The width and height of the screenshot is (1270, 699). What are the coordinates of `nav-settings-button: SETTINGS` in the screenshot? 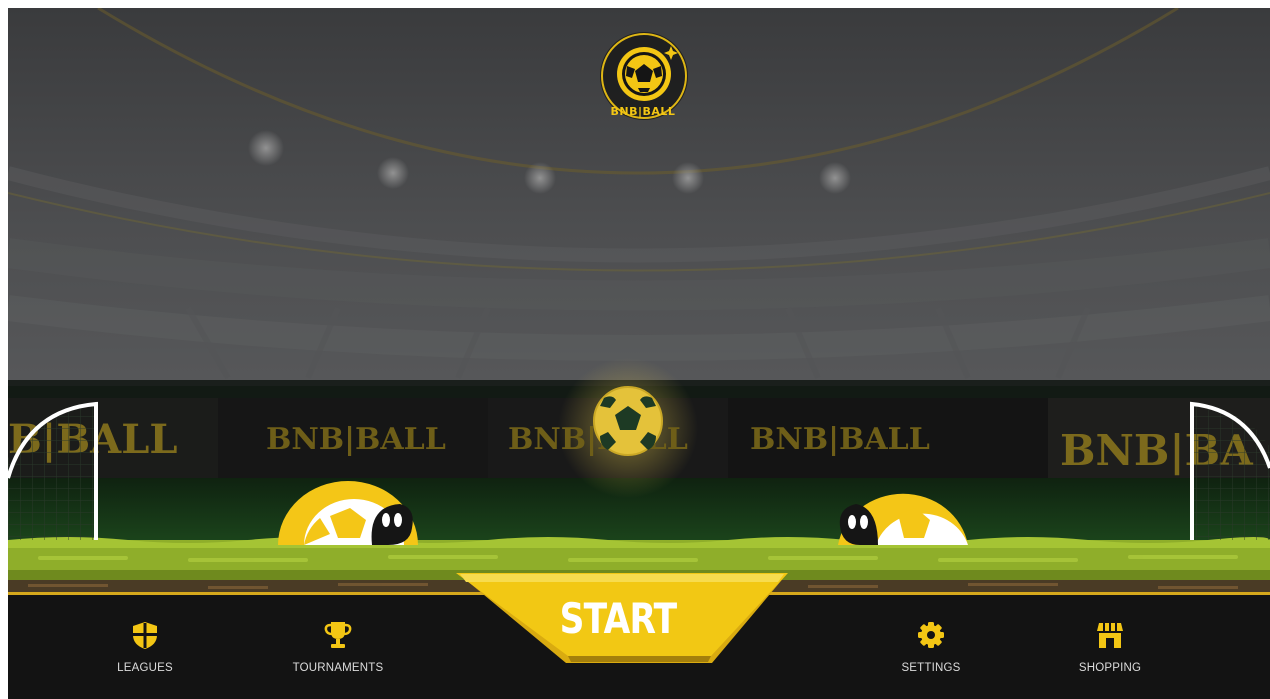 It's located at (931, 647).